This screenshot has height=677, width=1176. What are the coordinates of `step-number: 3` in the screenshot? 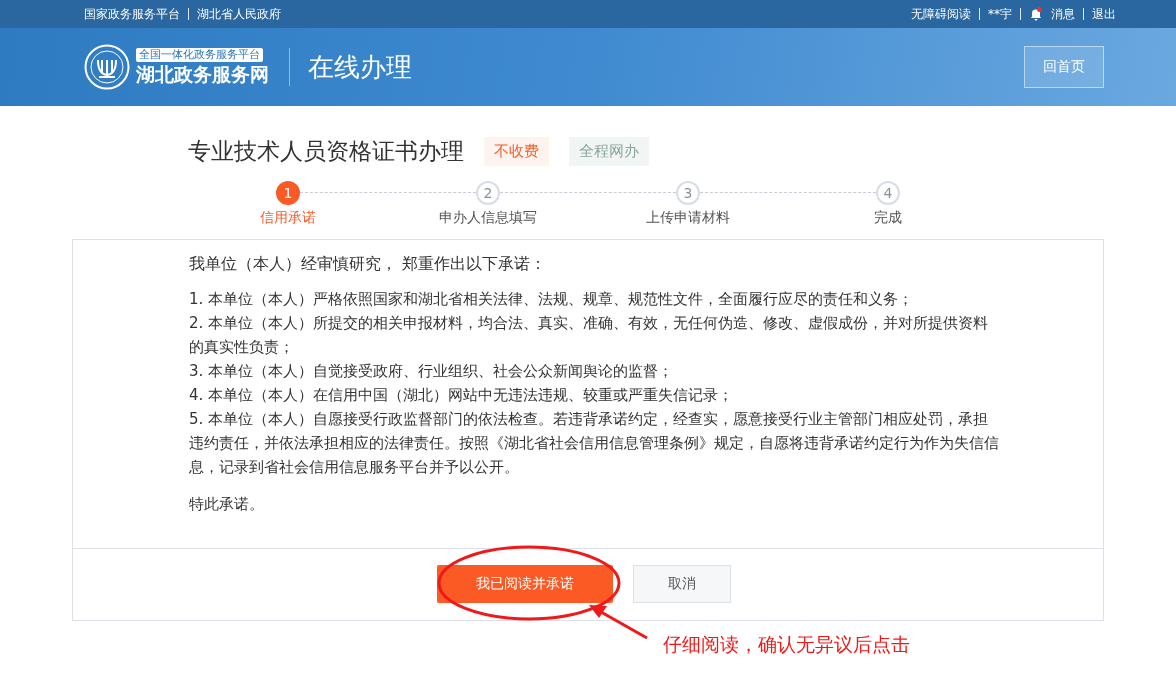 It's located at (688, 193).